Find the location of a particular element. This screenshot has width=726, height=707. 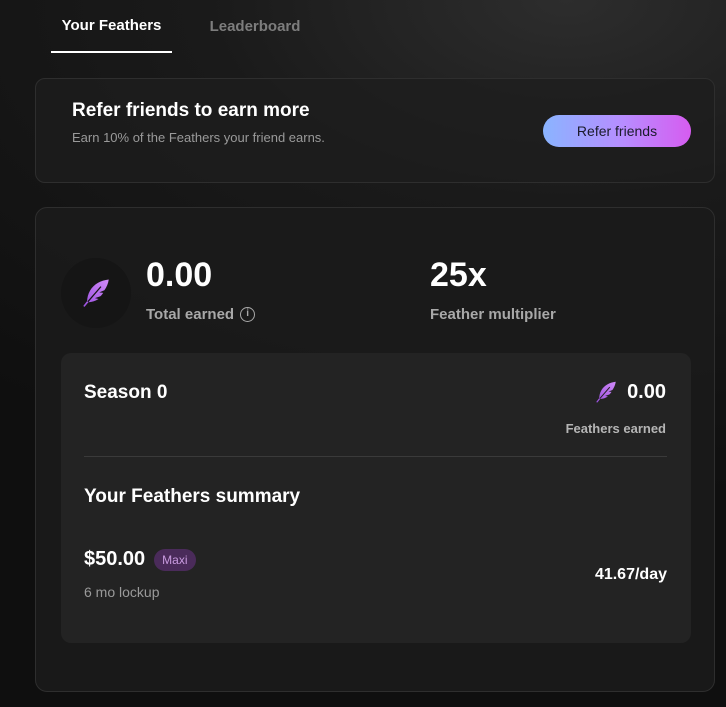

multiplier-value: 25x is located at coordinates (458, 275).